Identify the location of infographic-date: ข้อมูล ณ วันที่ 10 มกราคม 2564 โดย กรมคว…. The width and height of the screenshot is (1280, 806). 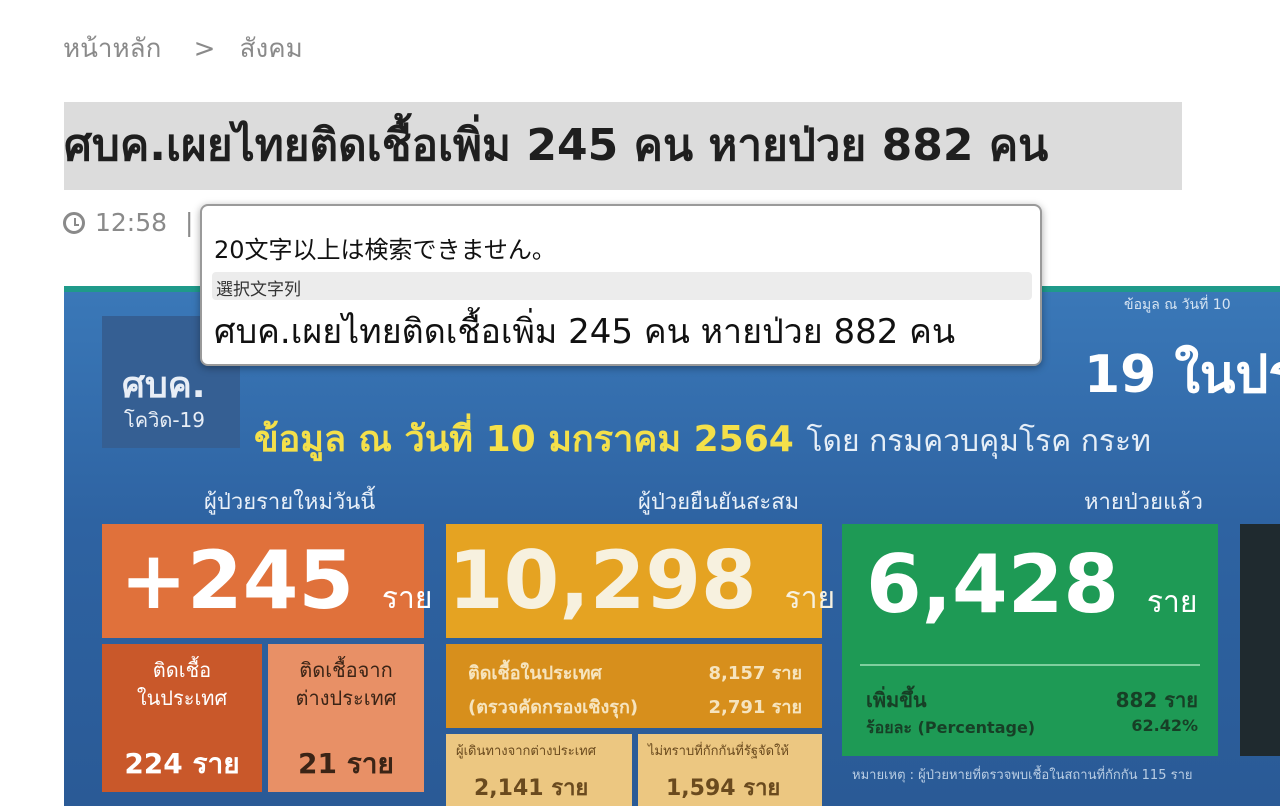
(702, 438).